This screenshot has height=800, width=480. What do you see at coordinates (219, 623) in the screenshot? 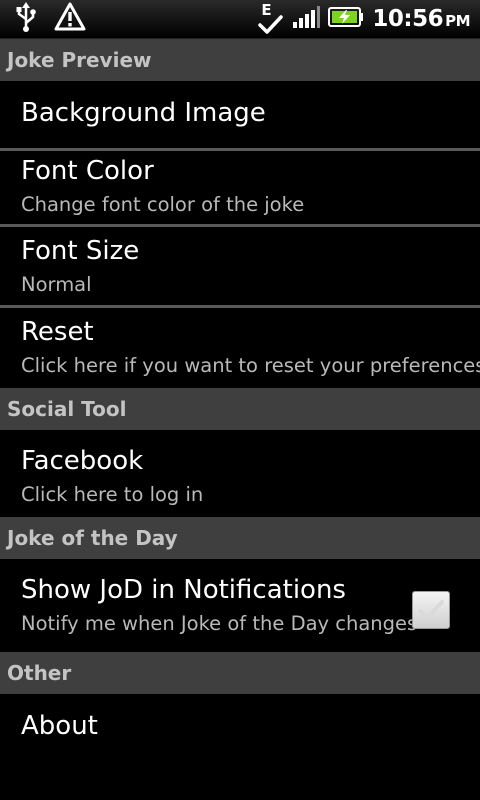
I see `pref-summary: Notify me when Joke of the Day changes` at bounding box center [219, 623].